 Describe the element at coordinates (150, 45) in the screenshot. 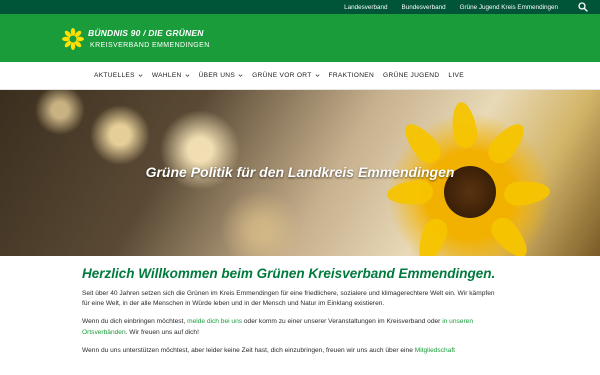

I see `brand-subtitle: KREISVERBAND EMMENDINGEN` at that location.